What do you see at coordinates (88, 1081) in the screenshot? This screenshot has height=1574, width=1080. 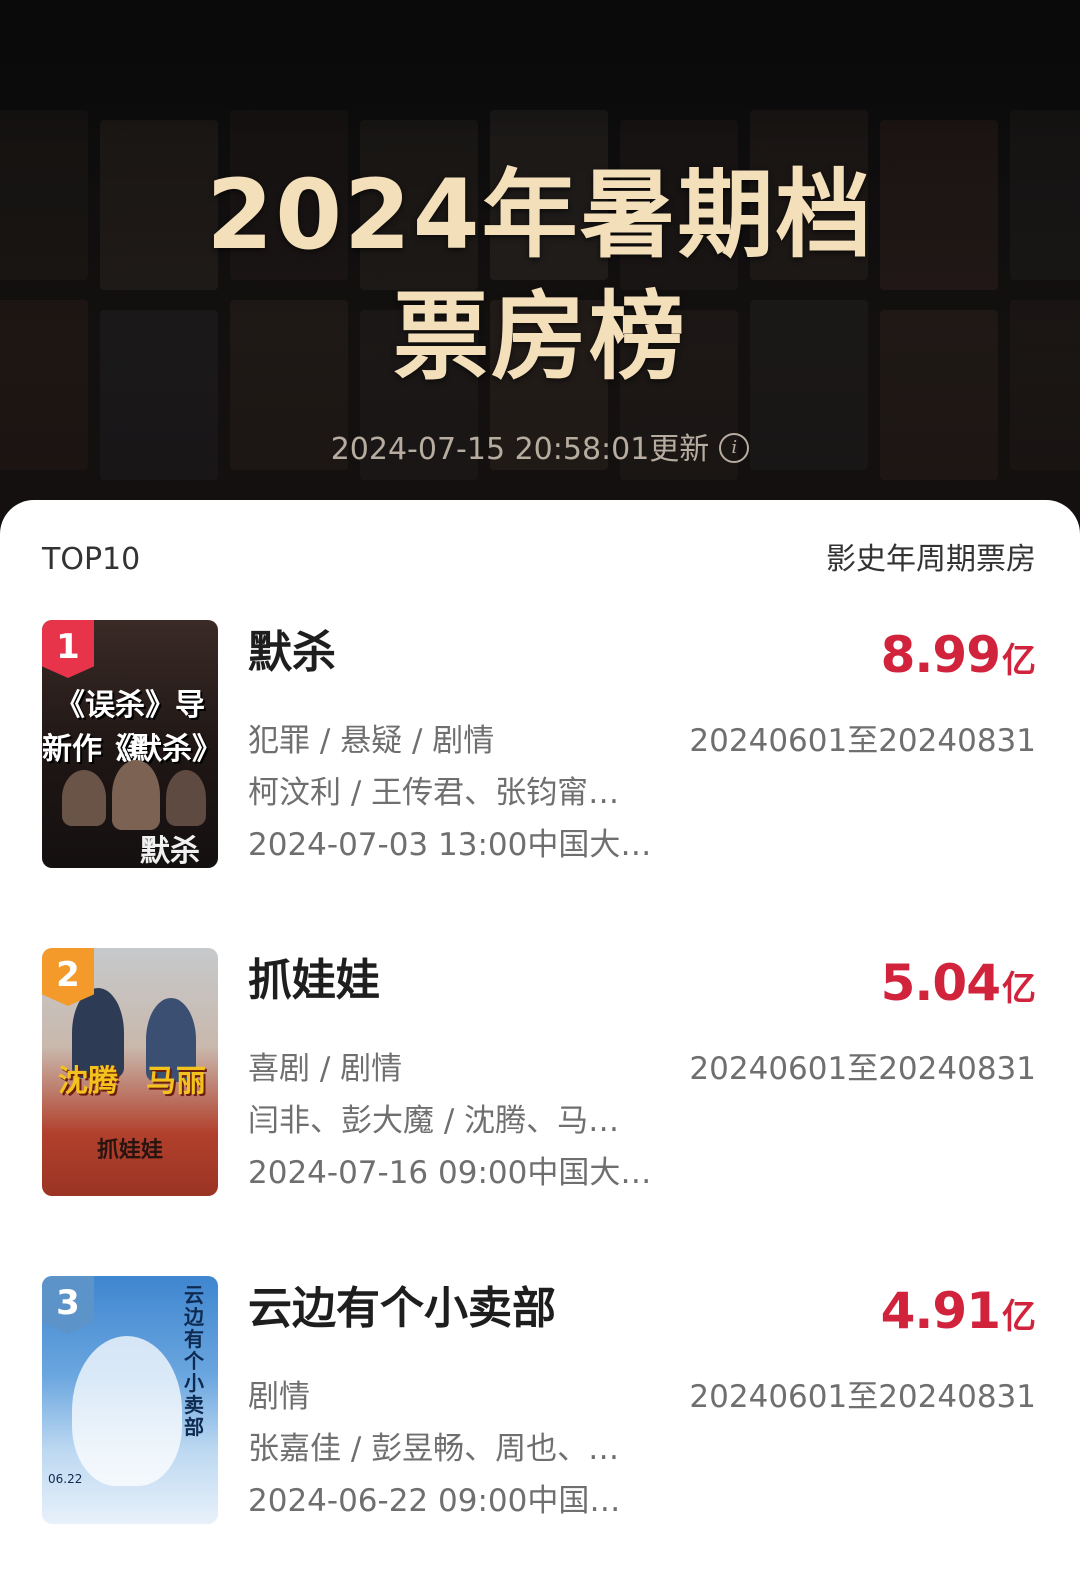 I see `poster-caption: 沈腾` at bounding box center [88, 1081].